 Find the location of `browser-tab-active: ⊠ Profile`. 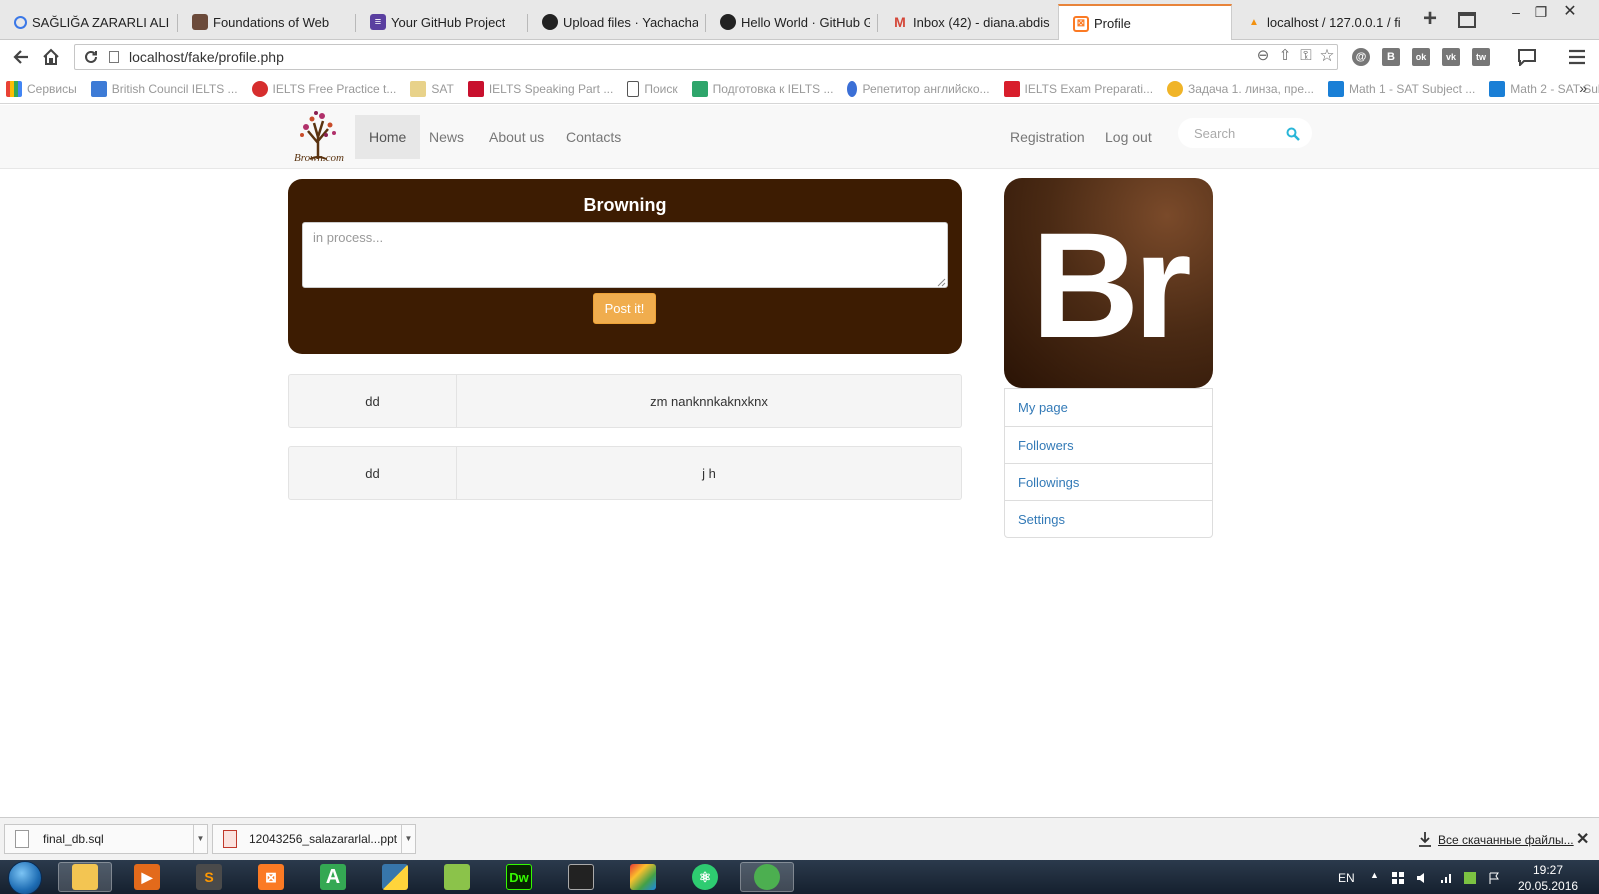

browser-tab-active: ⊠ Profile is located at coordinates (1145, 22).